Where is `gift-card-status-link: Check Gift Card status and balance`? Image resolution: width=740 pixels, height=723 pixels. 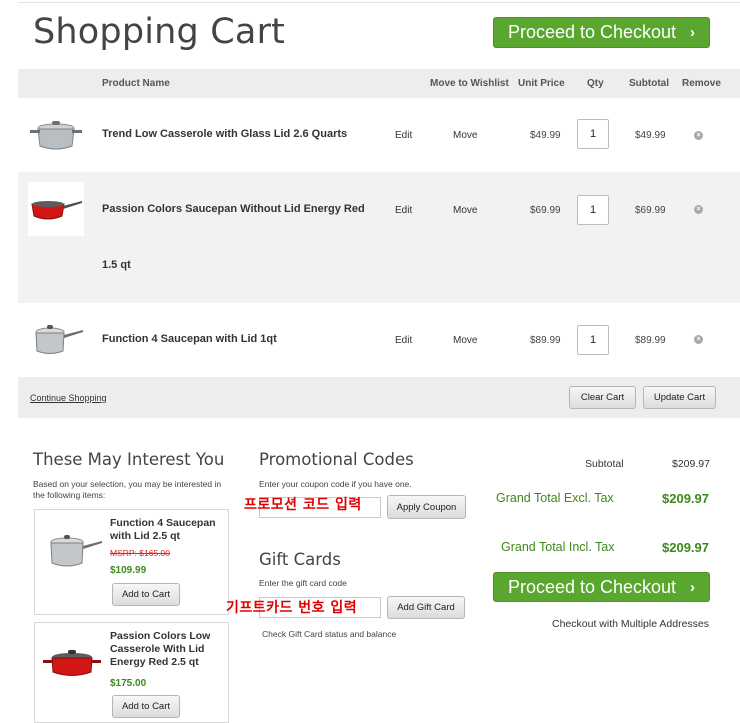
gift-card-status-link: Check Gift Card status and balance is located at coordinates (329, 634).